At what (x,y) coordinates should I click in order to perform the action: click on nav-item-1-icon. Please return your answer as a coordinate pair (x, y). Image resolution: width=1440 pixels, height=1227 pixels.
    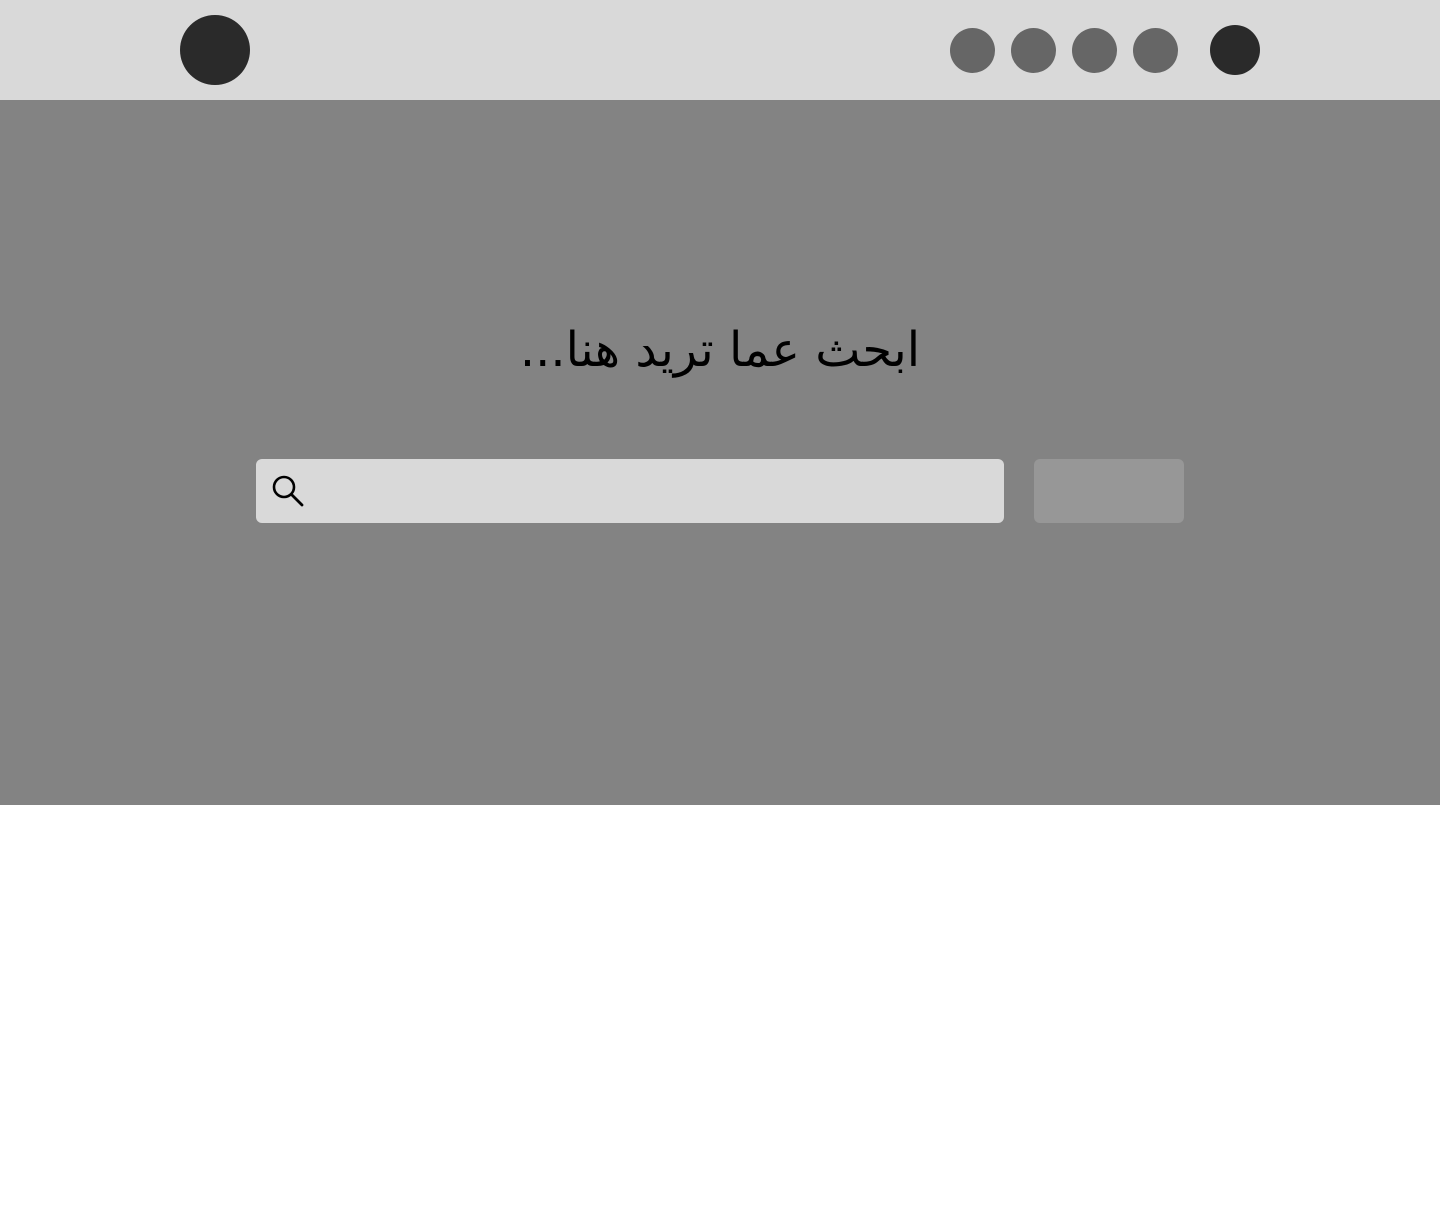
    Looking at the image, I should click on (972, 50).